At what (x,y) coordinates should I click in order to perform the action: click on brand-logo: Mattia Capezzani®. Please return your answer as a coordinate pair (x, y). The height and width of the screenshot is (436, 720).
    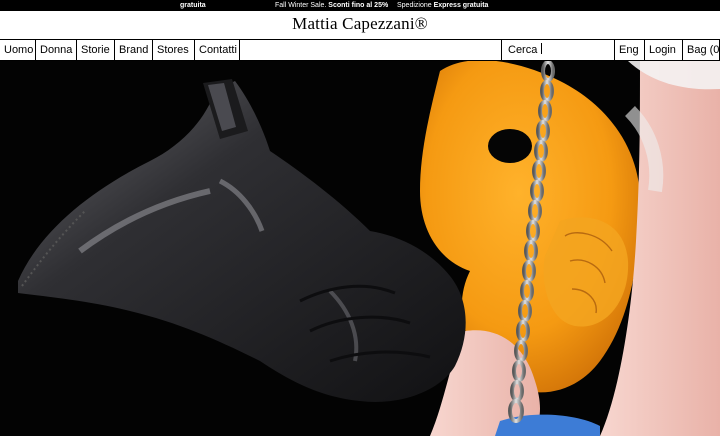
    Looking at the image, I should click on (360, 24).